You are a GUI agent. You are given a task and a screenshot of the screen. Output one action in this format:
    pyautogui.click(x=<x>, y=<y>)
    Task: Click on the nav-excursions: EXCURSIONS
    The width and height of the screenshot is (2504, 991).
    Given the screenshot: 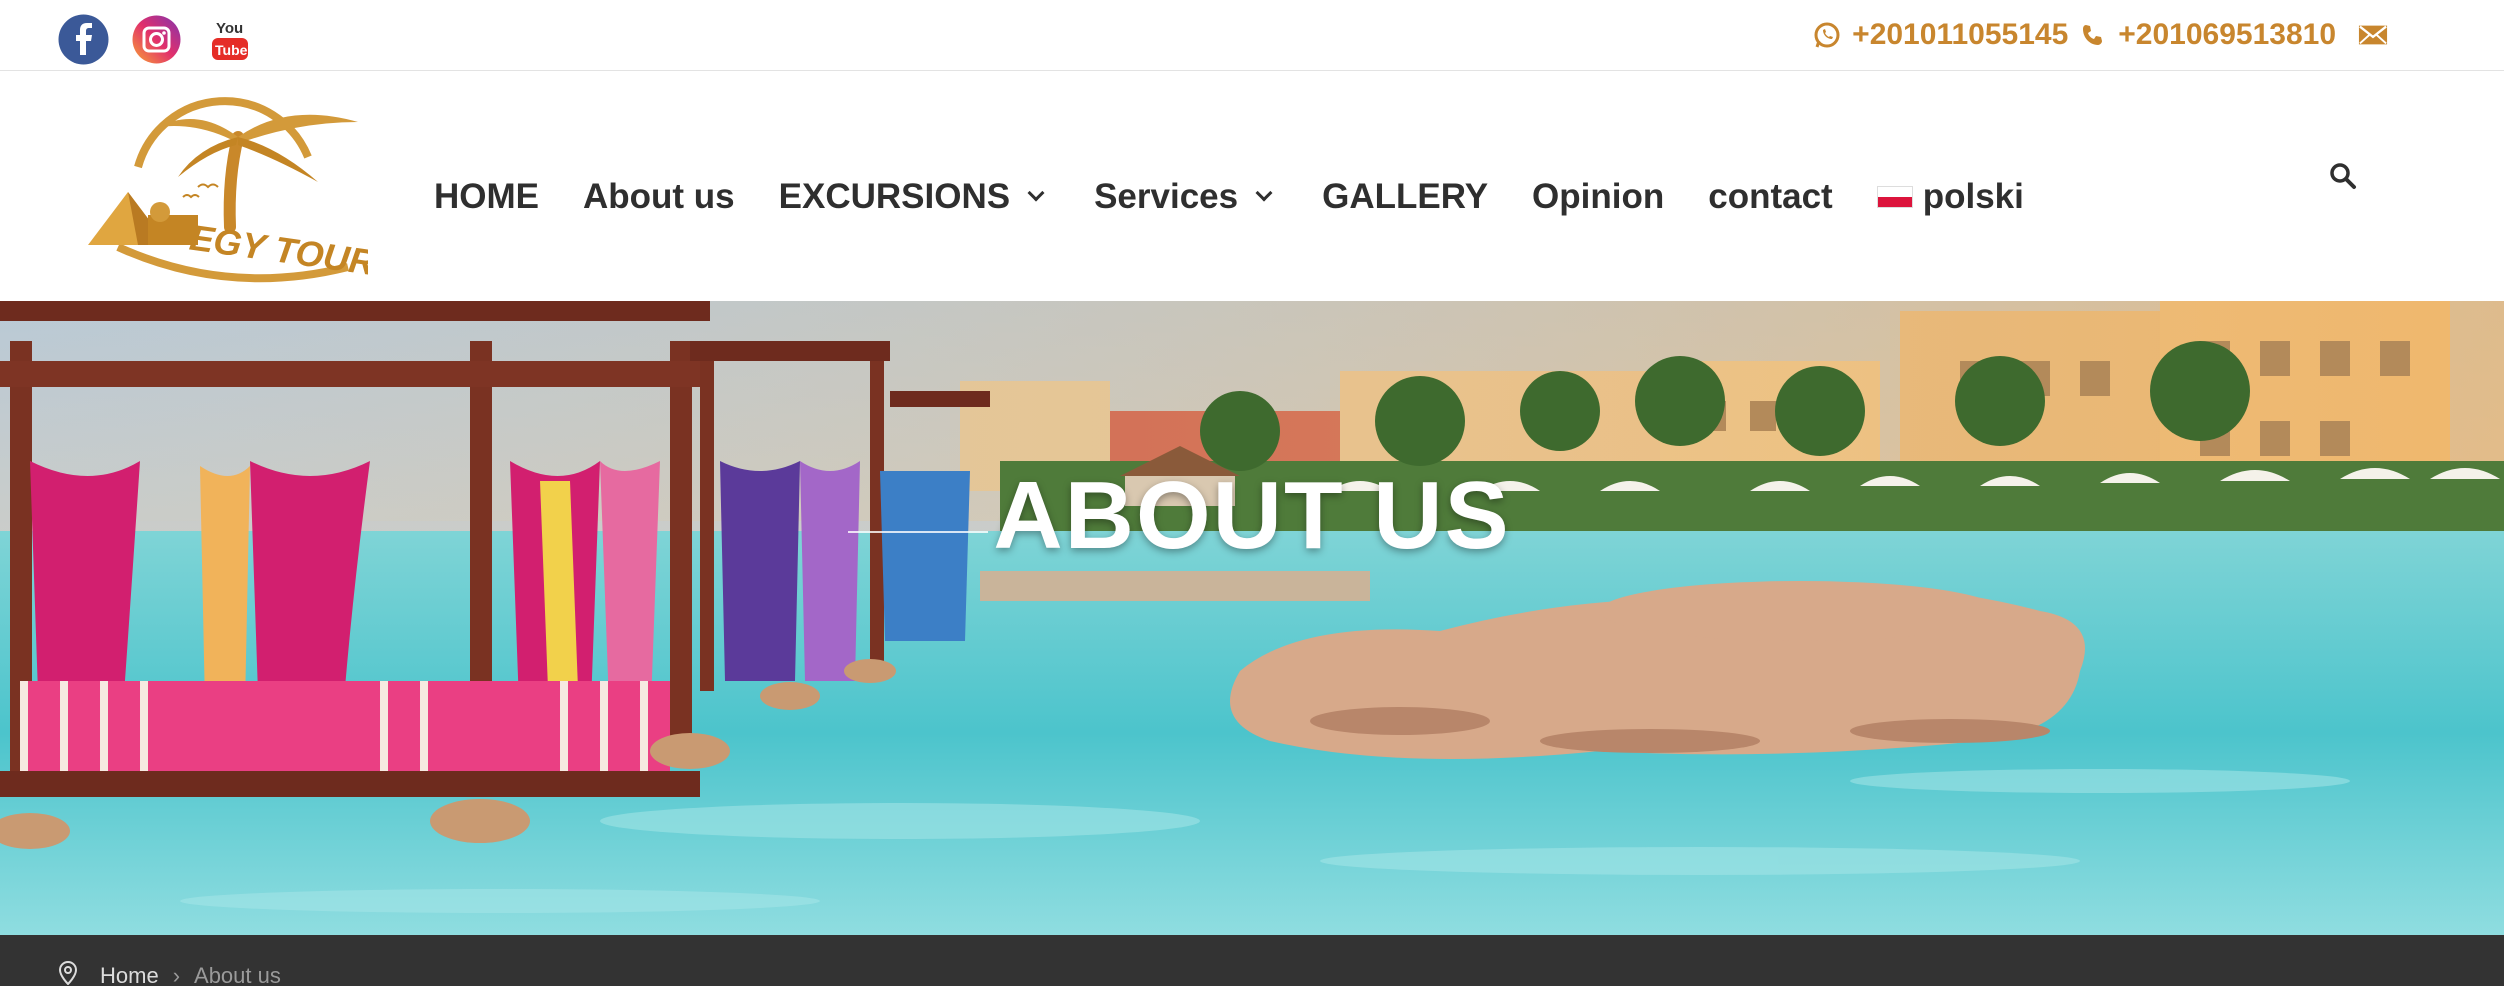 What is the action you would take?
    pyautogui.click(x=911, y=197)
    